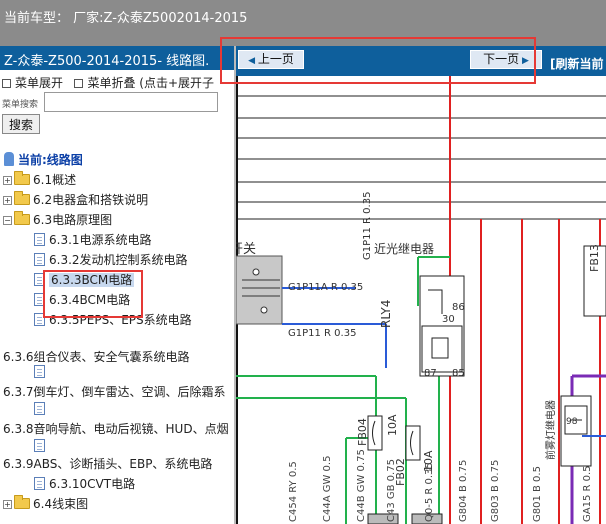  What do you see at coordinates (7, 220) in the screenshot?
I see `collapse-toggle-icon: −` at bounding box center [7, 220].